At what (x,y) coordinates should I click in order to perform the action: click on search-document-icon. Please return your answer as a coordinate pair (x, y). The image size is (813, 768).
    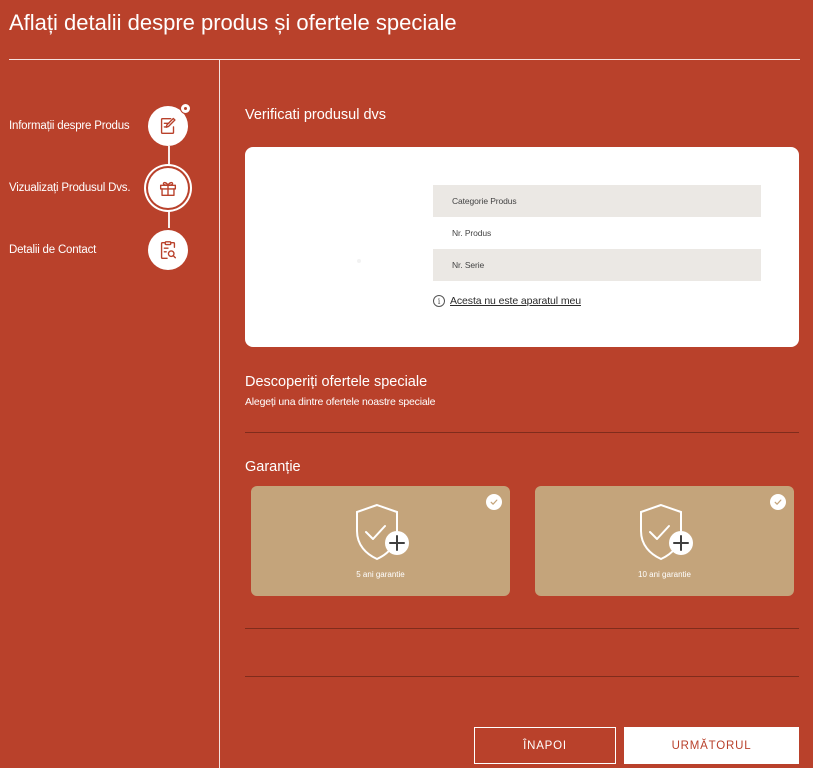
    Looking at the image, I should click on (168, 250).